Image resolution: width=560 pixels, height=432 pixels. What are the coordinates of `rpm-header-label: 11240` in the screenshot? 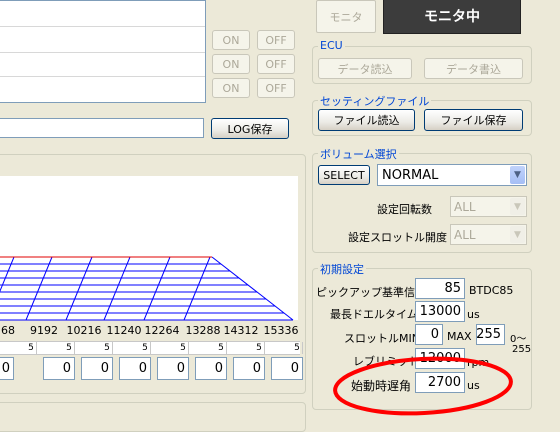 It's located at (124, 330).